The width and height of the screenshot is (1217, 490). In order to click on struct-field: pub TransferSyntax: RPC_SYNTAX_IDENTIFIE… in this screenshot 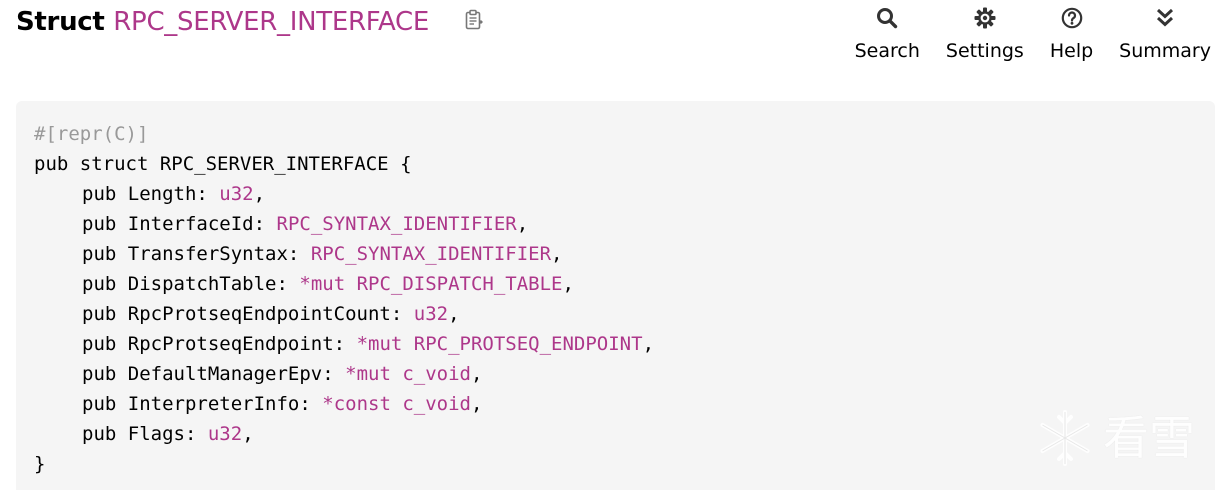, I will do `click(322, 254)`.